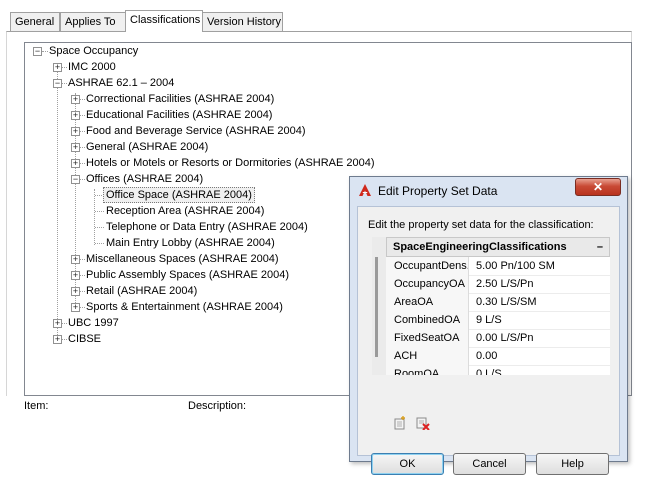 The height and width of the screenshot is (486, 656). What do you see at coordinates (184, 307) in the screenshot?
I see `tree-node-sports-and-entertainment: Sports & Entertainment (ASHRAE 2004)` at bounding box center [184, 307].